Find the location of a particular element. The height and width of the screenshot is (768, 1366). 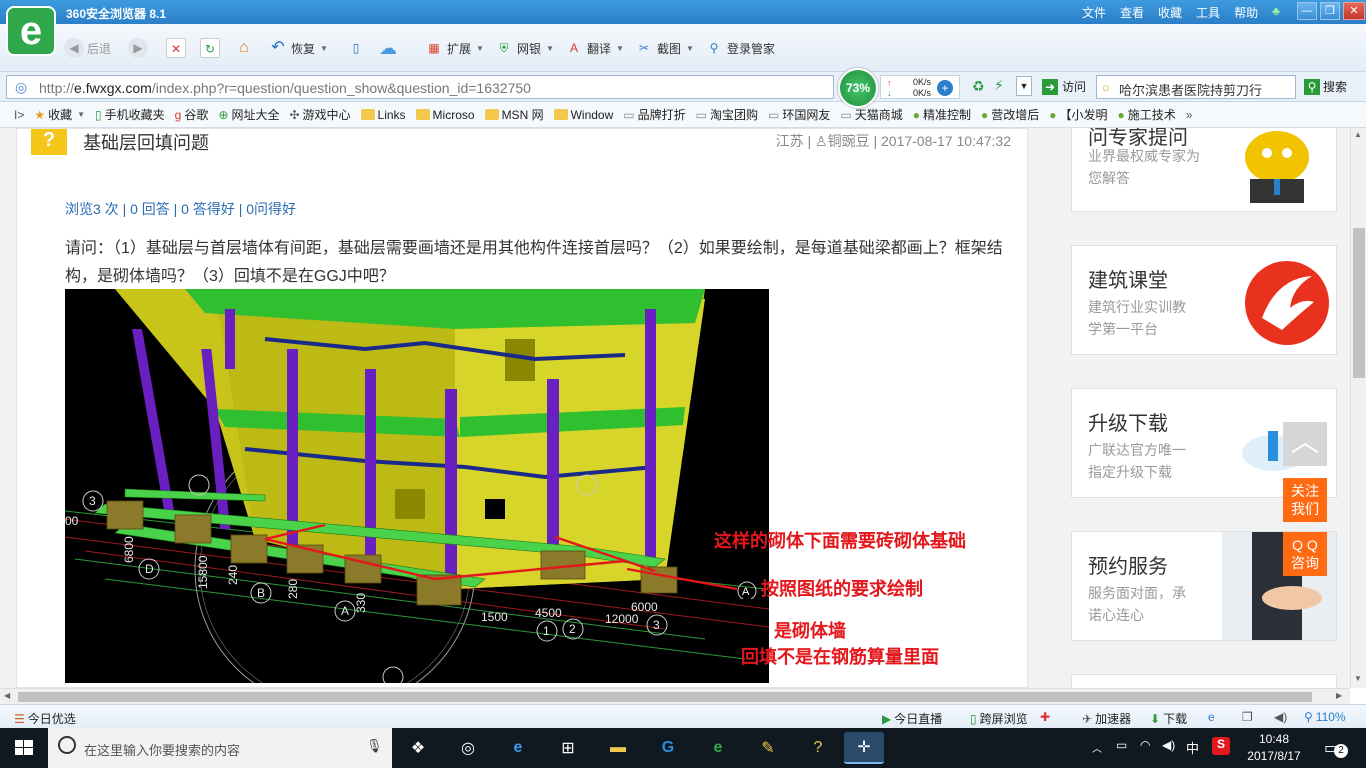

menu-tools: 工具 is located at coordinates (1208, 12).